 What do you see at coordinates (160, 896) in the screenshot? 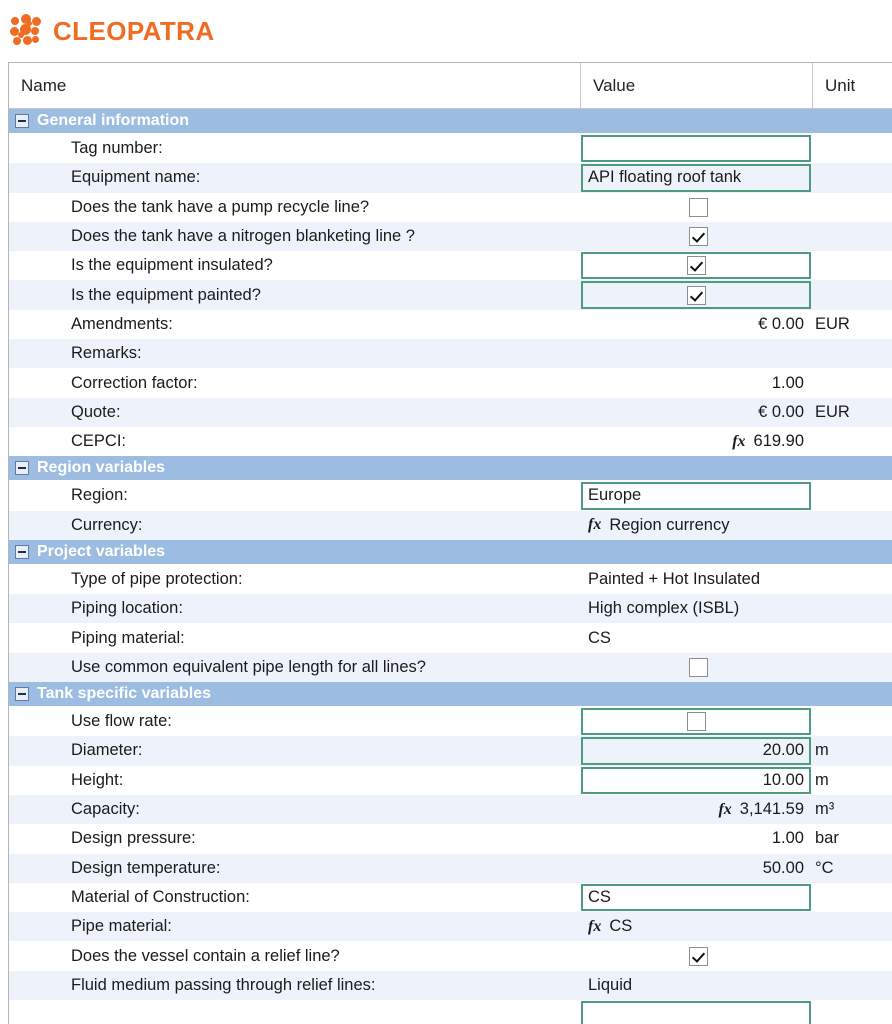
I see `property-label: Material of Construction:` at bounding box center [160, 896].